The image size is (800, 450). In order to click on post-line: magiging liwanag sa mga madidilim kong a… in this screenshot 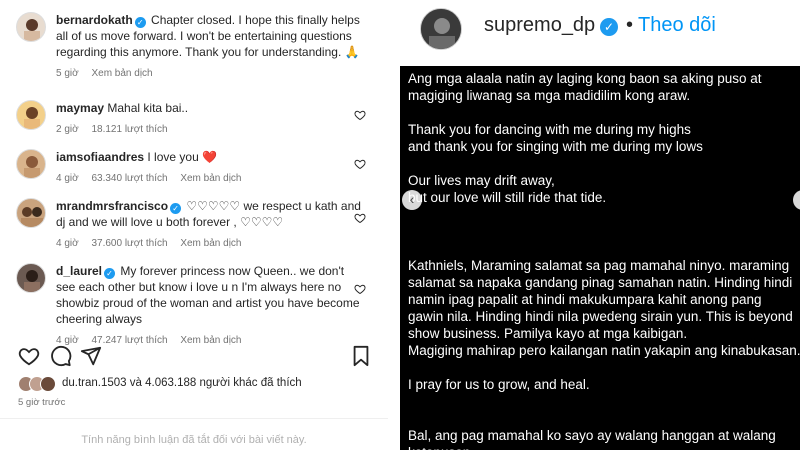, I will do `click(549, 95)`.